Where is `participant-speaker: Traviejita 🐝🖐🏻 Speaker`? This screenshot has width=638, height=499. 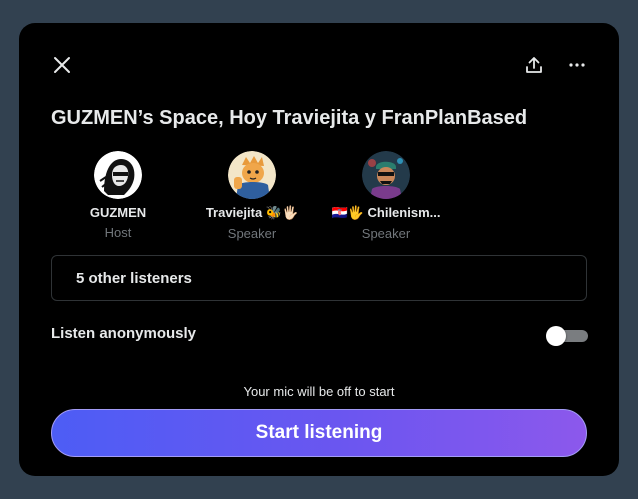 participant-speaker: Traviejita 🐝🖐🏻 Speaker is located at coordinates (252, 196).